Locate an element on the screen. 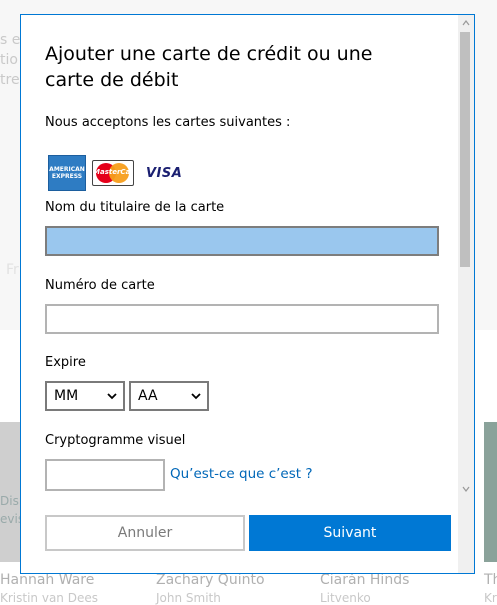 Image resolution: width=497 pixels, height=605 pixels. mastercard-text: MasterCard is located at coordinates (113, 172).